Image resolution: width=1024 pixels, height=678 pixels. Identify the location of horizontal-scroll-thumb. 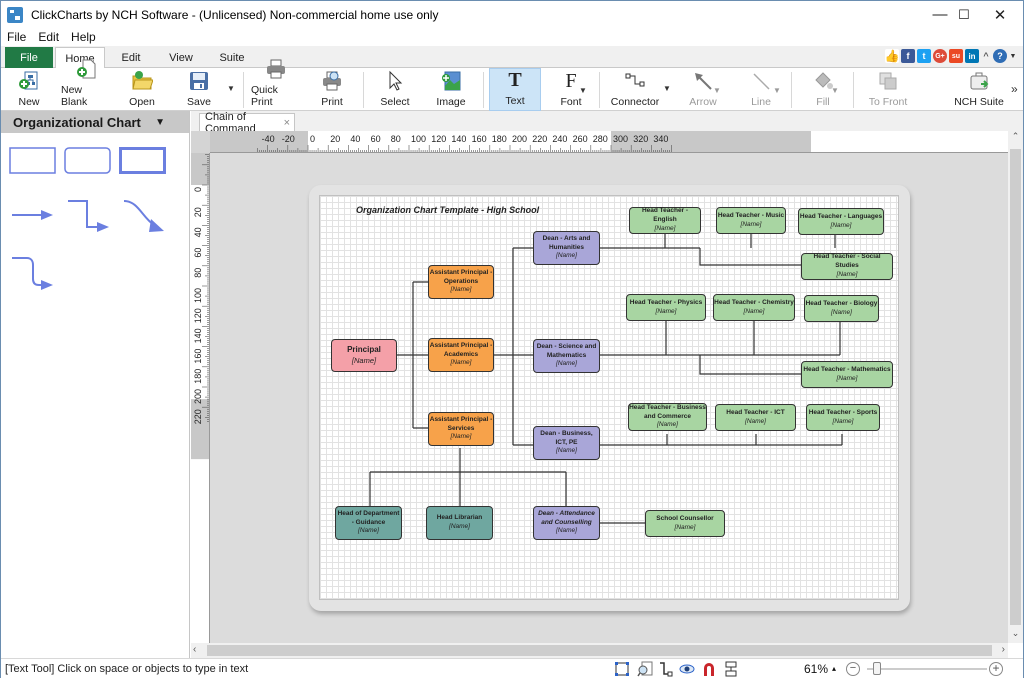
(599, 650).